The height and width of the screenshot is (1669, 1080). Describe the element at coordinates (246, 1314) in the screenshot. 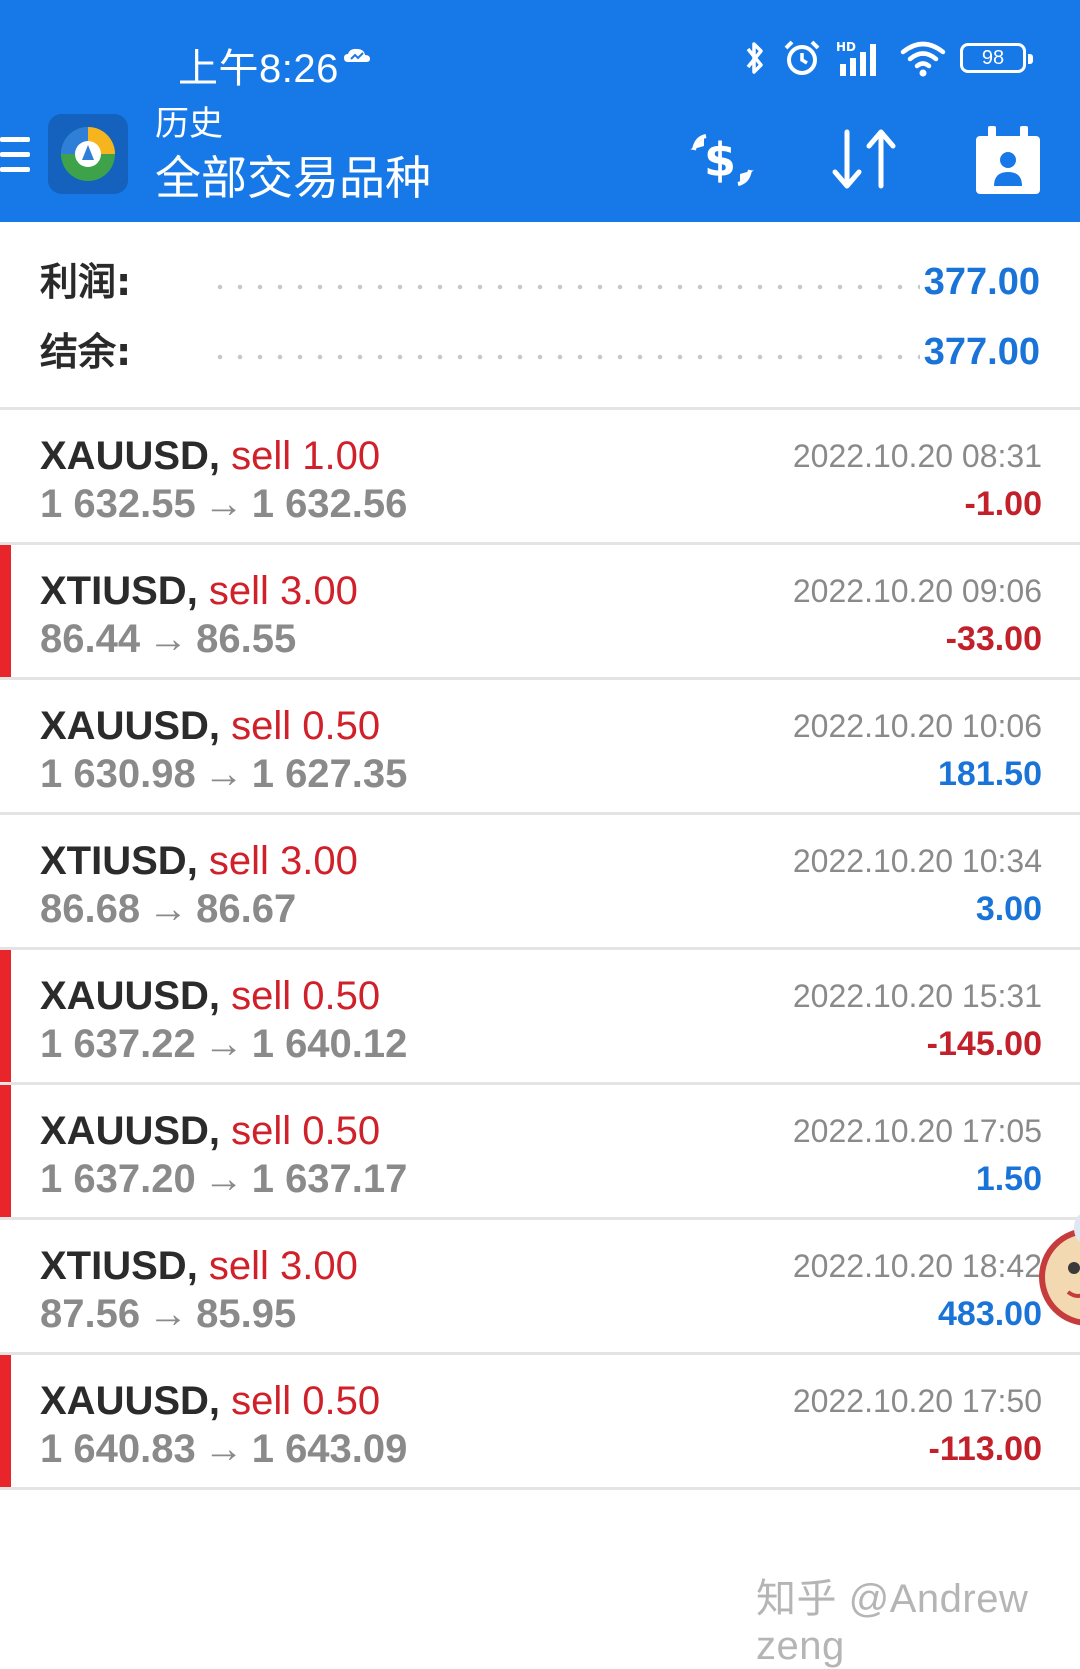

I see `close-price: 85.95` at that location.